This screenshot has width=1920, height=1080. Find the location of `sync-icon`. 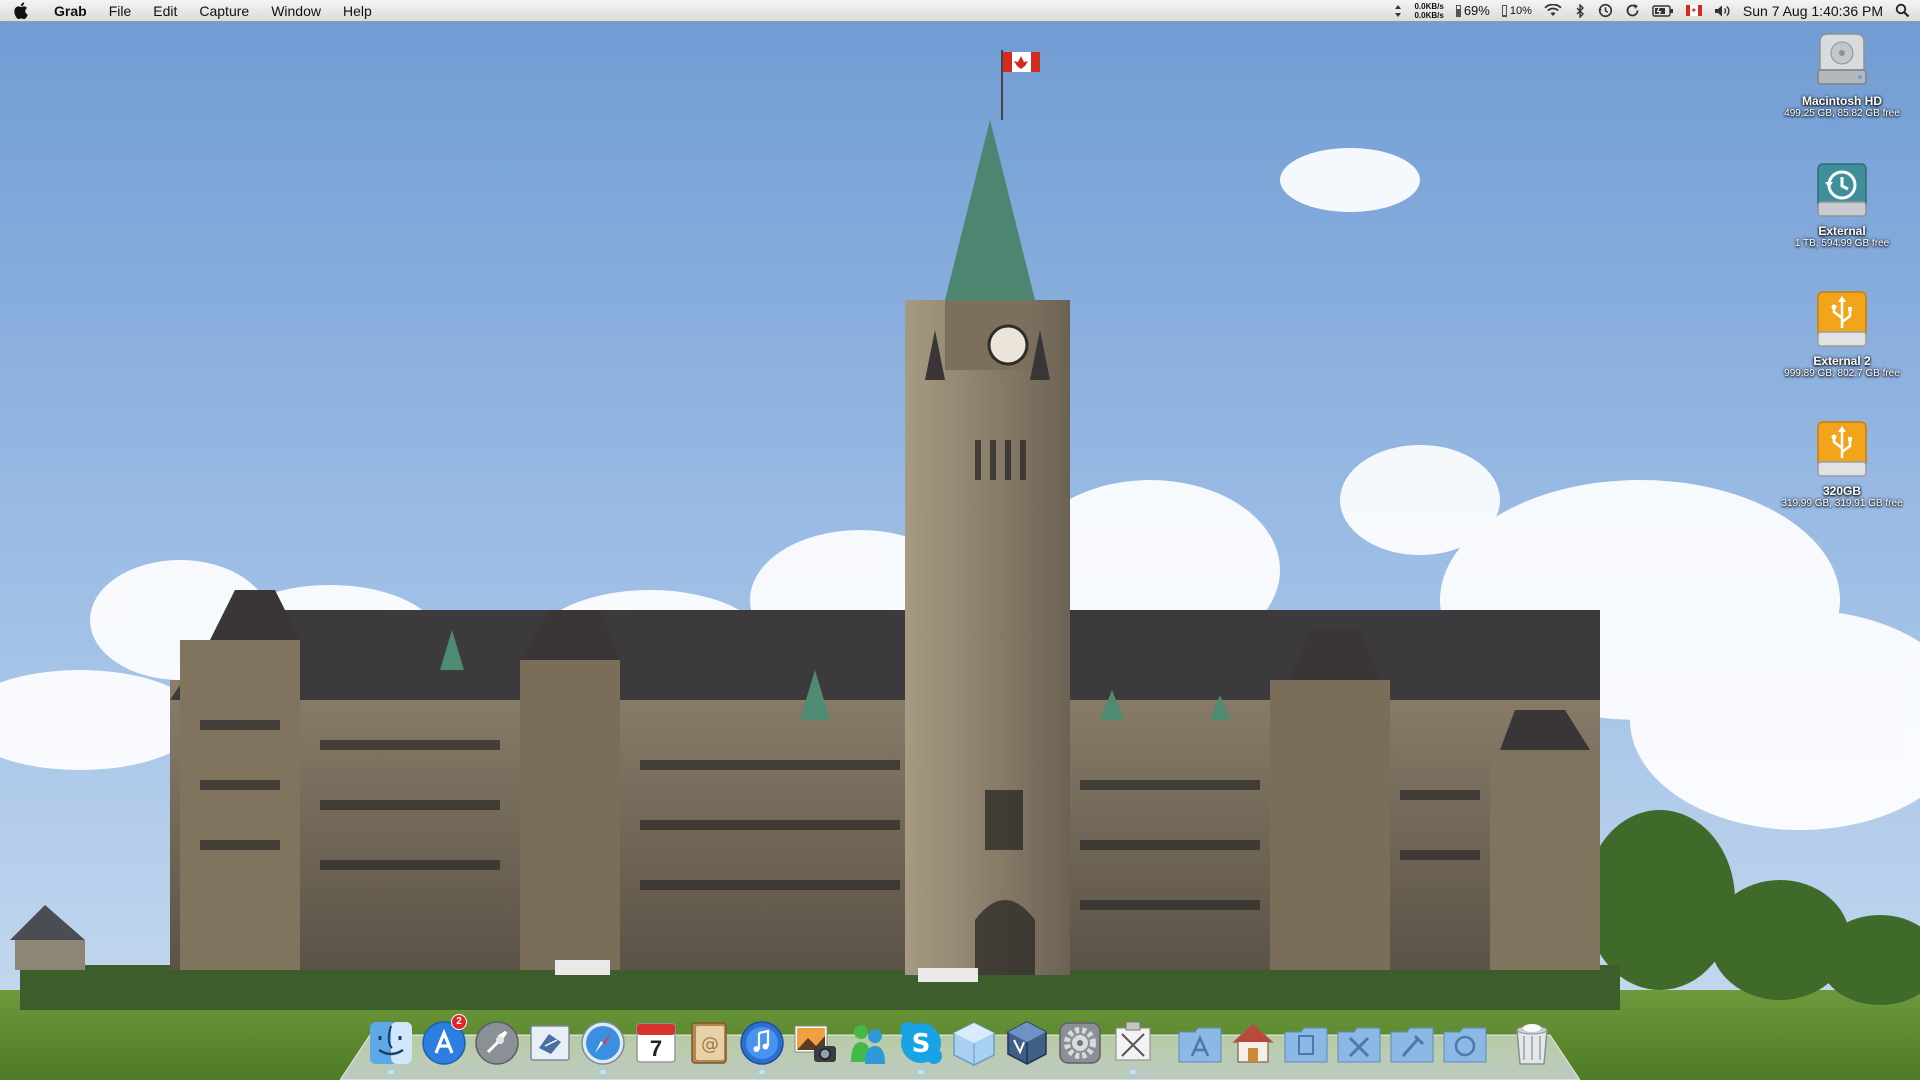

sync-icon is located at coordinates (1632, 10).